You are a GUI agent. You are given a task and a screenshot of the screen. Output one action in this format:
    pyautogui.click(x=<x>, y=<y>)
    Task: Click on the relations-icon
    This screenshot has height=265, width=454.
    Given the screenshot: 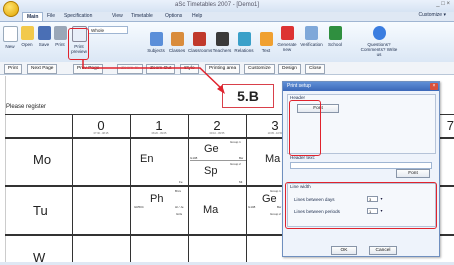 What is the action you would take?
    pyautogui.click(x=244, y=39)
    